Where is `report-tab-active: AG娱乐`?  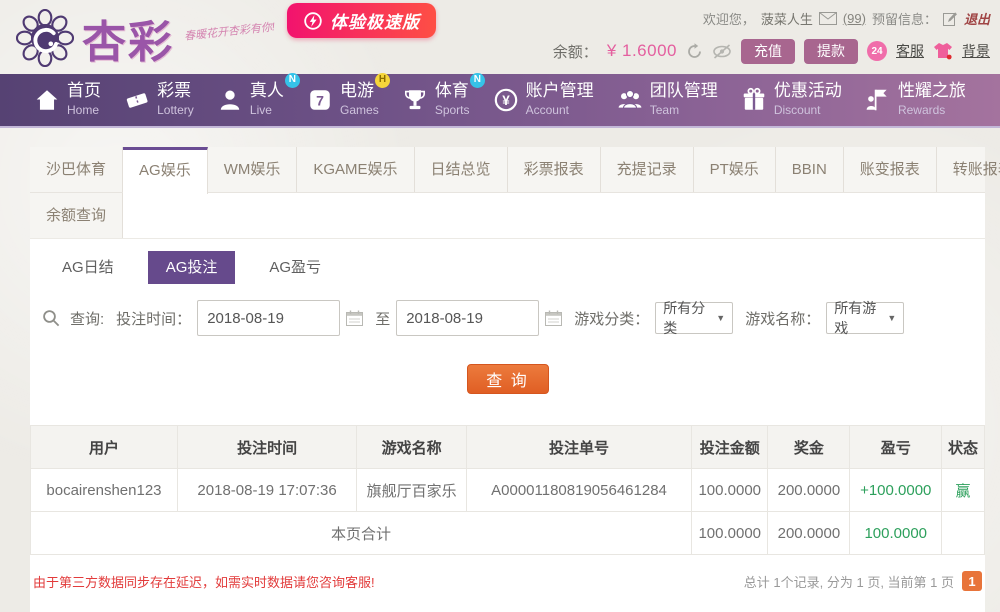
report-tab-active: AG娱乐 is located at coordinates (165, 170).